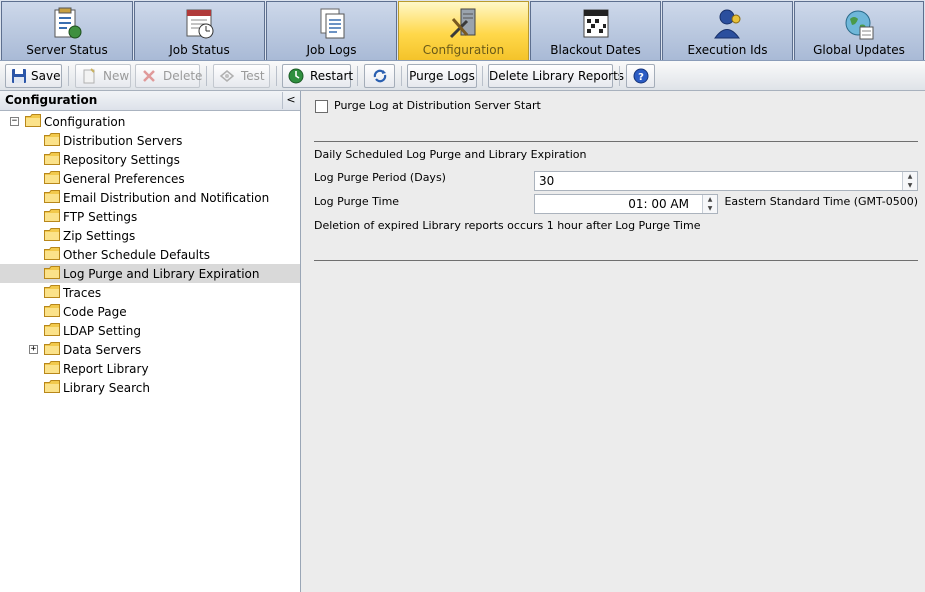 This screenshot has height=592, width=925. What do you see at coordinates (321, 106) in the screenshot?
I see `purge-on-start-checkbox` at bounding box center [321, 106].